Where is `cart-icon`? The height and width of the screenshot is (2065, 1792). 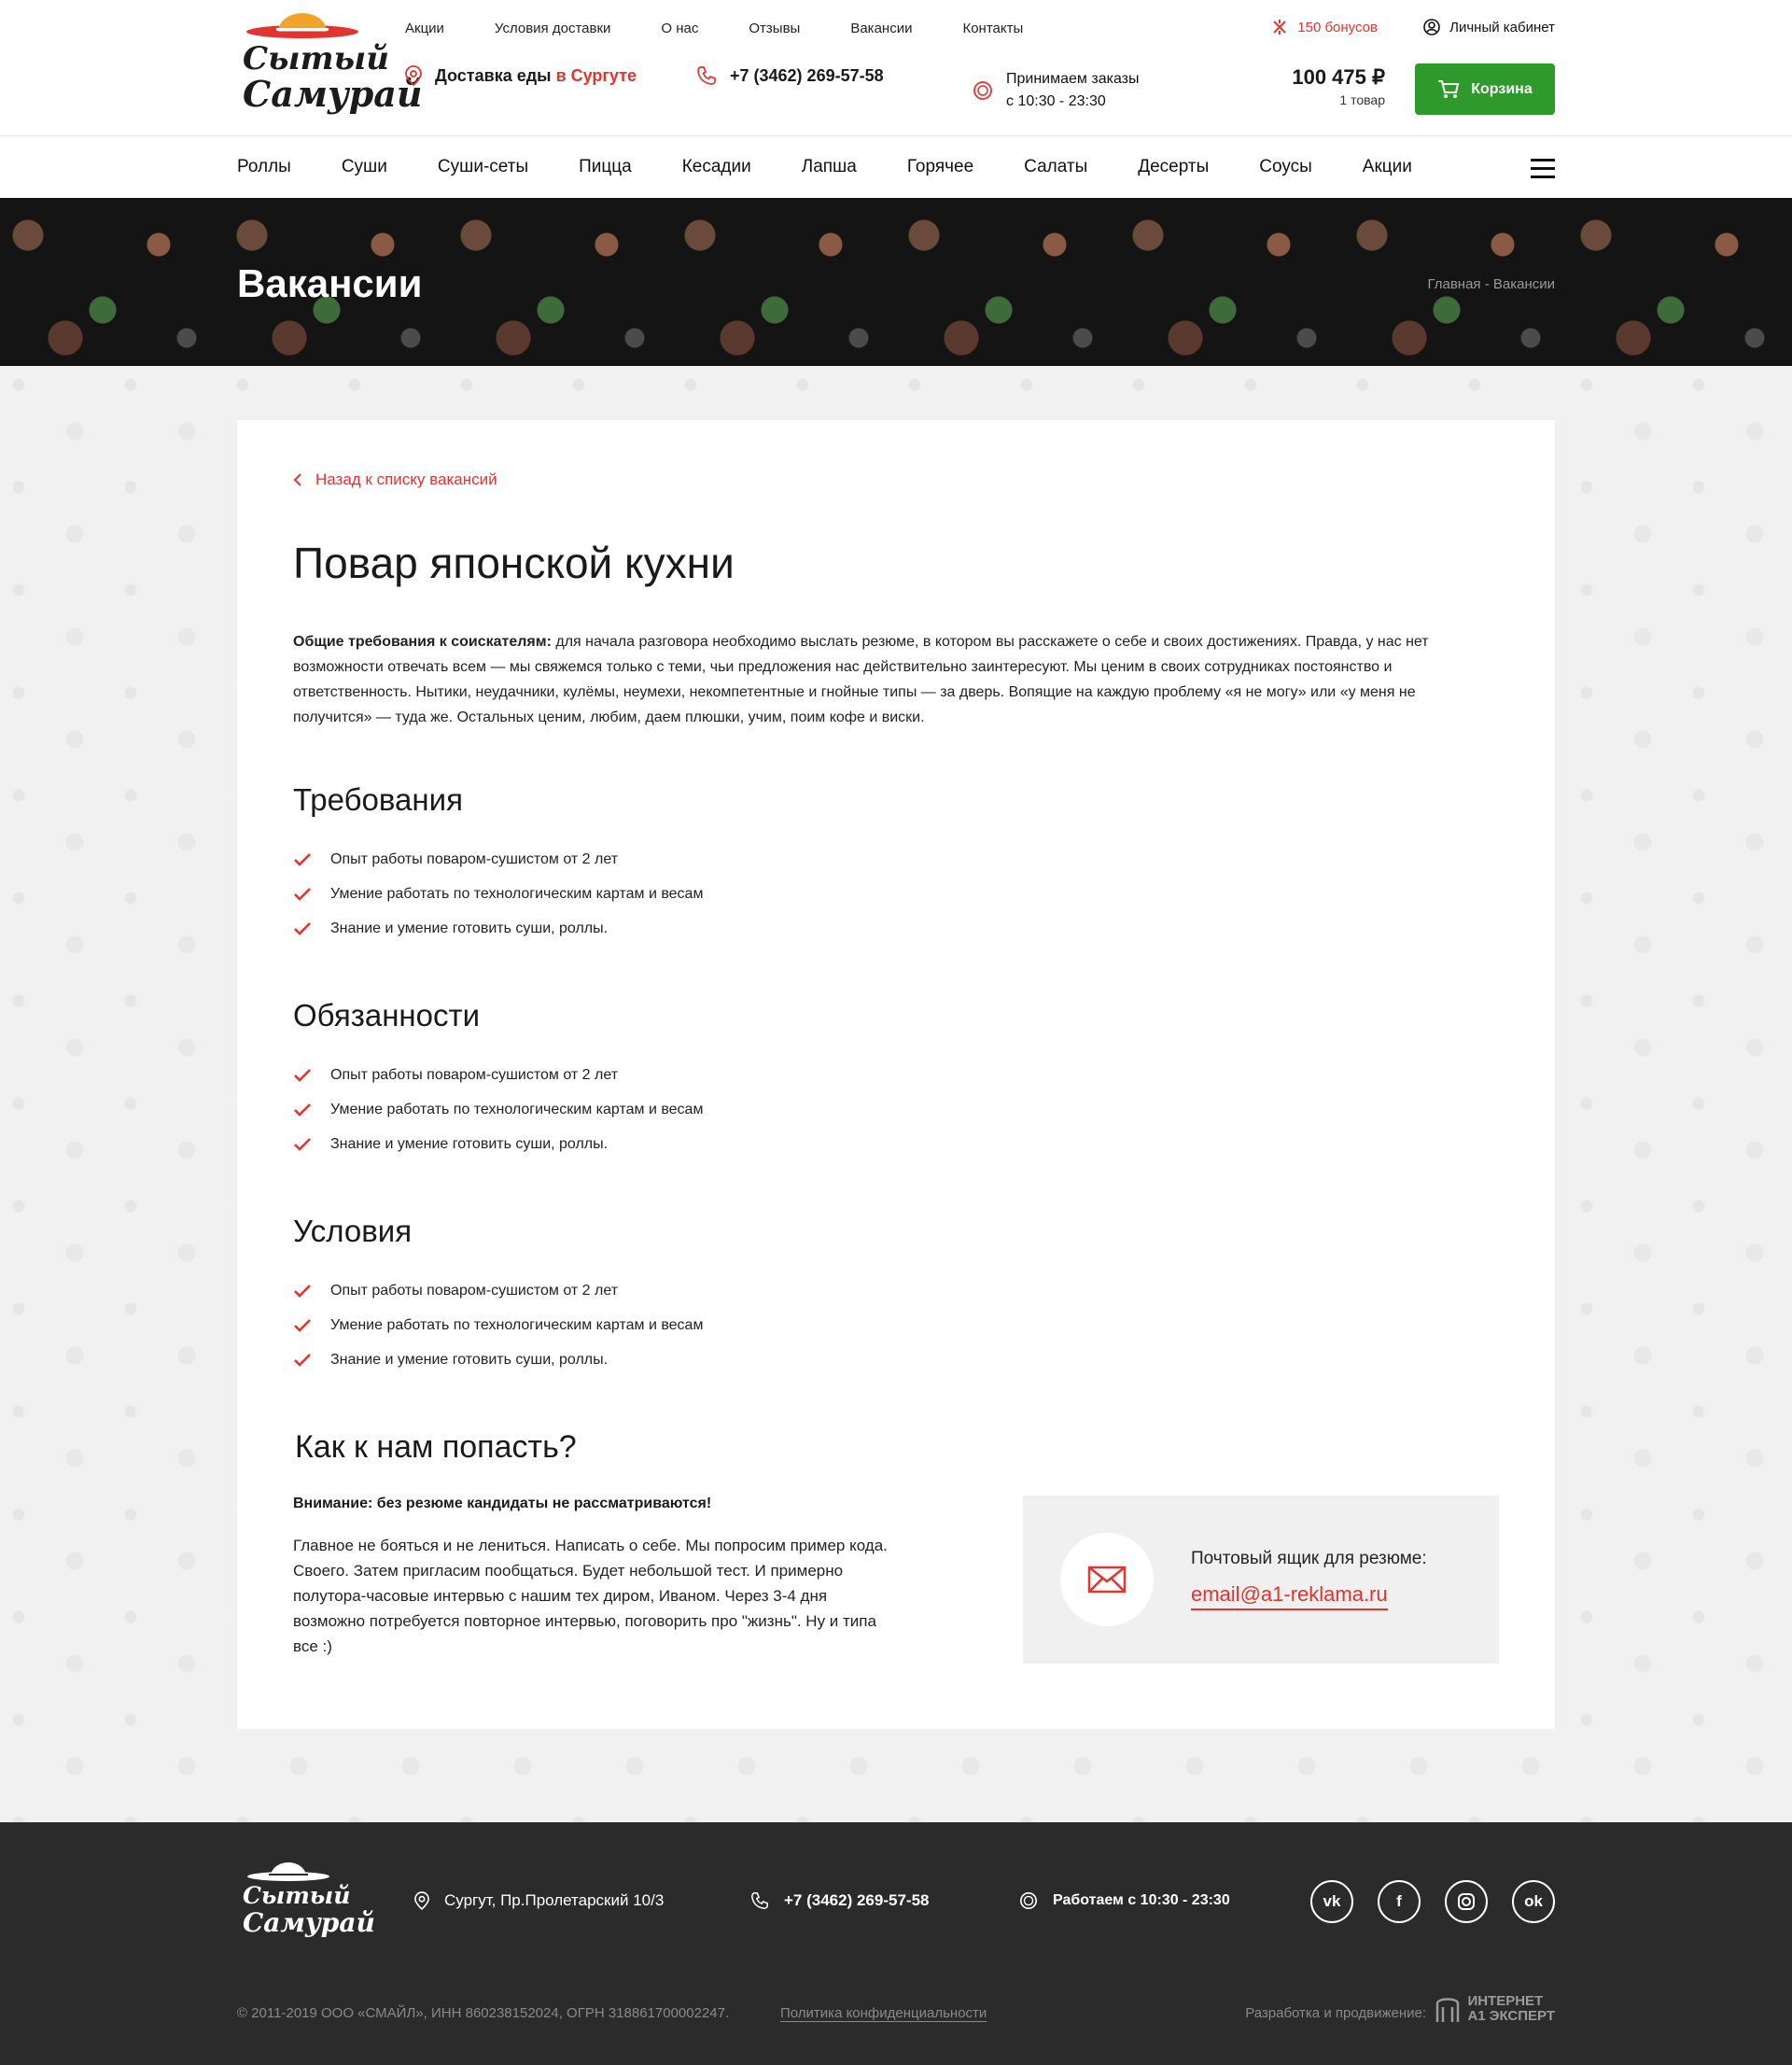
cart-icon is located at coordinates (1449, 88).